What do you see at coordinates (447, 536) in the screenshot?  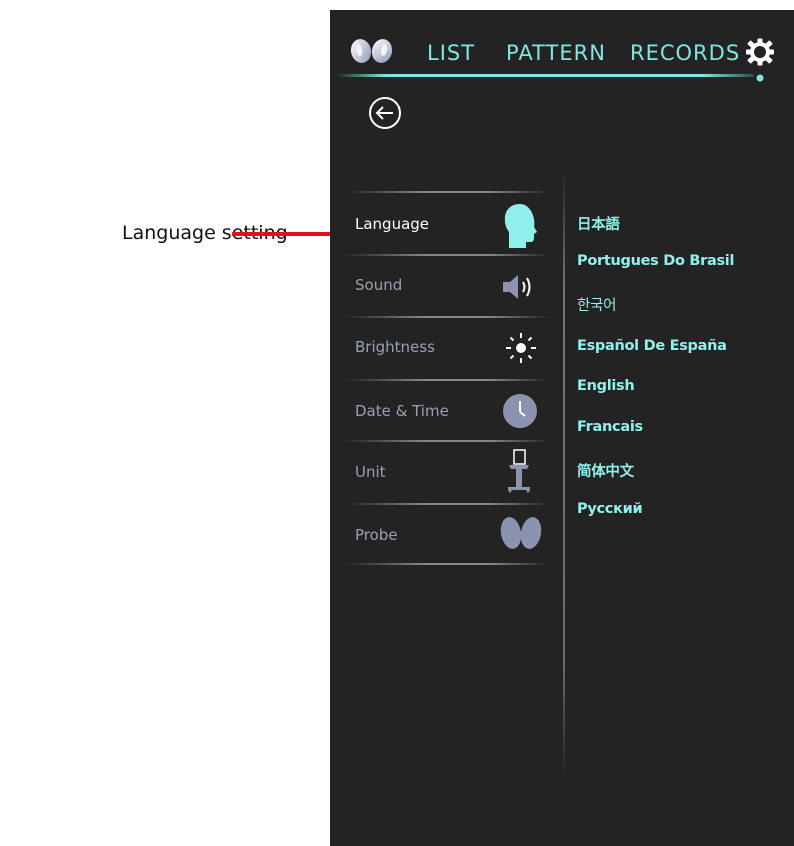 I see `menu-item-probe: Probe` at bounding box center [447, 536].